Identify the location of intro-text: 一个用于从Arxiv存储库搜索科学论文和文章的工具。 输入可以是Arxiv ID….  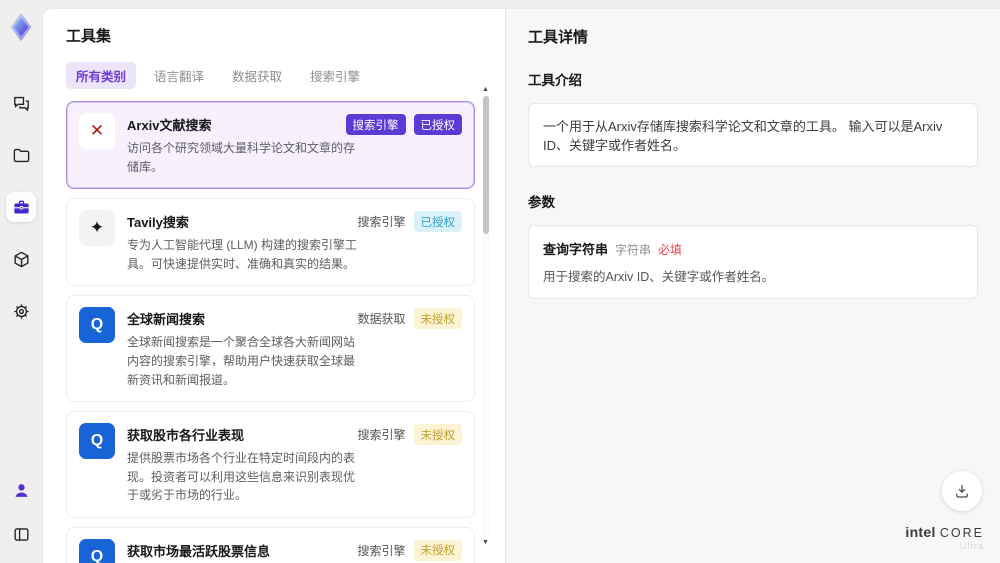
(753, 135).